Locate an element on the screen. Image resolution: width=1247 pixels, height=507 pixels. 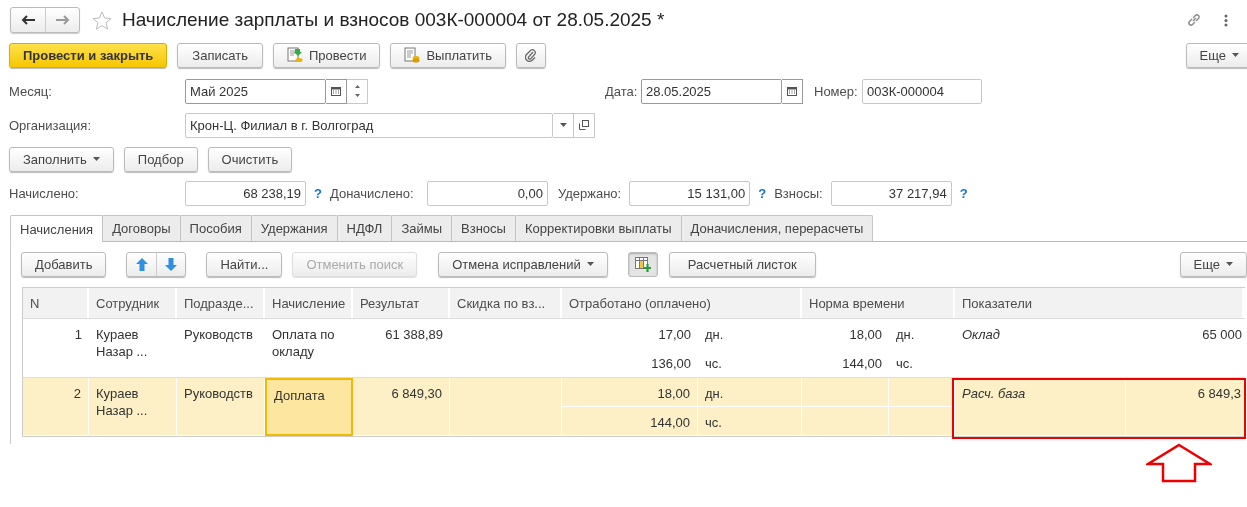
tab: Взносы is located at coordinates (483, 228).